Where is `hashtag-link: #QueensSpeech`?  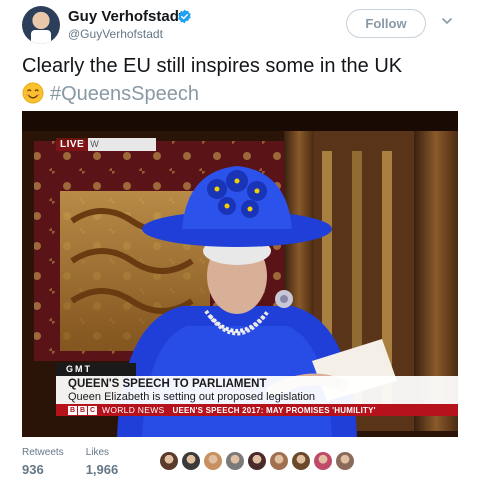 hashtag-link: #QueensSpeech is located at coordinates (124, 94).